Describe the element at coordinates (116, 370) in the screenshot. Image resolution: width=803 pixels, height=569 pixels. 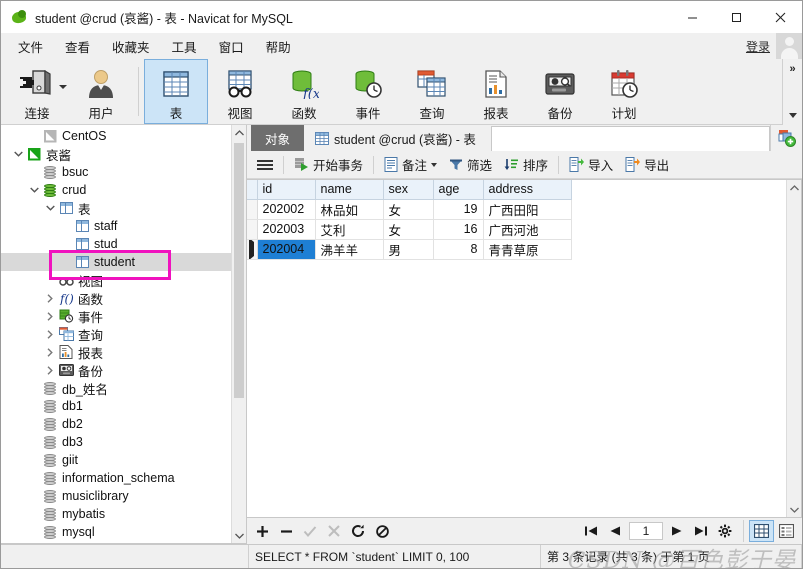
I see `tree-item-备份: 备份` at that location.